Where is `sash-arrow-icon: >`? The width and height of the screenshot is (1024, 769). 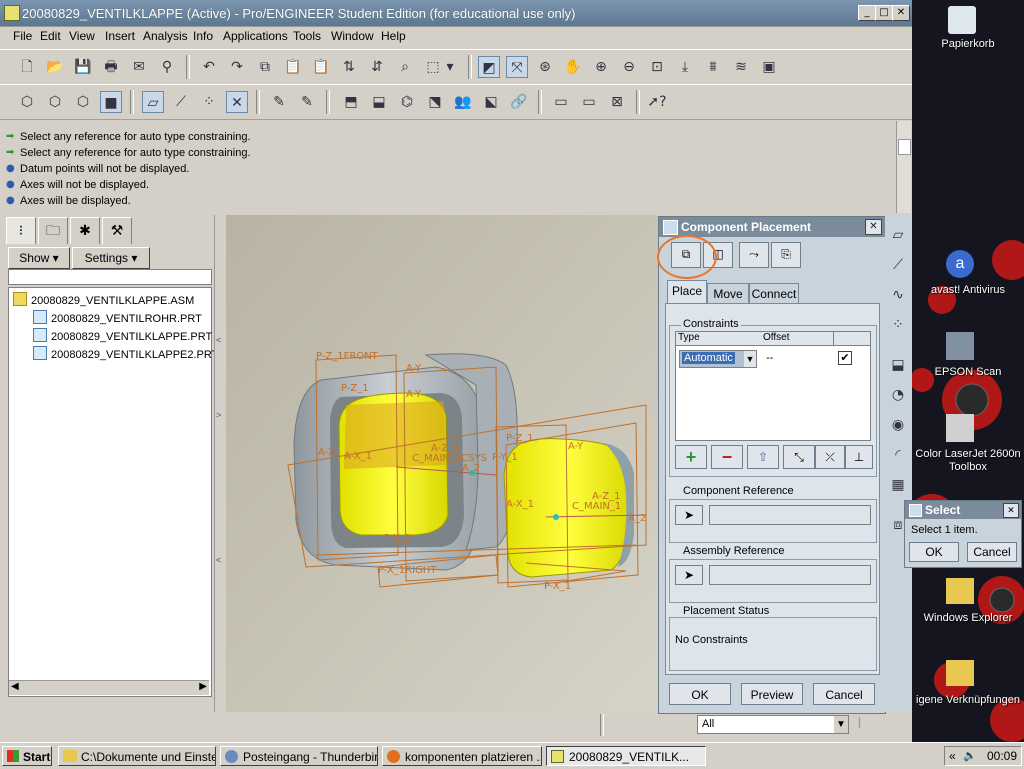
sash-arrow-icon: > is located at coordinates (218, 415).